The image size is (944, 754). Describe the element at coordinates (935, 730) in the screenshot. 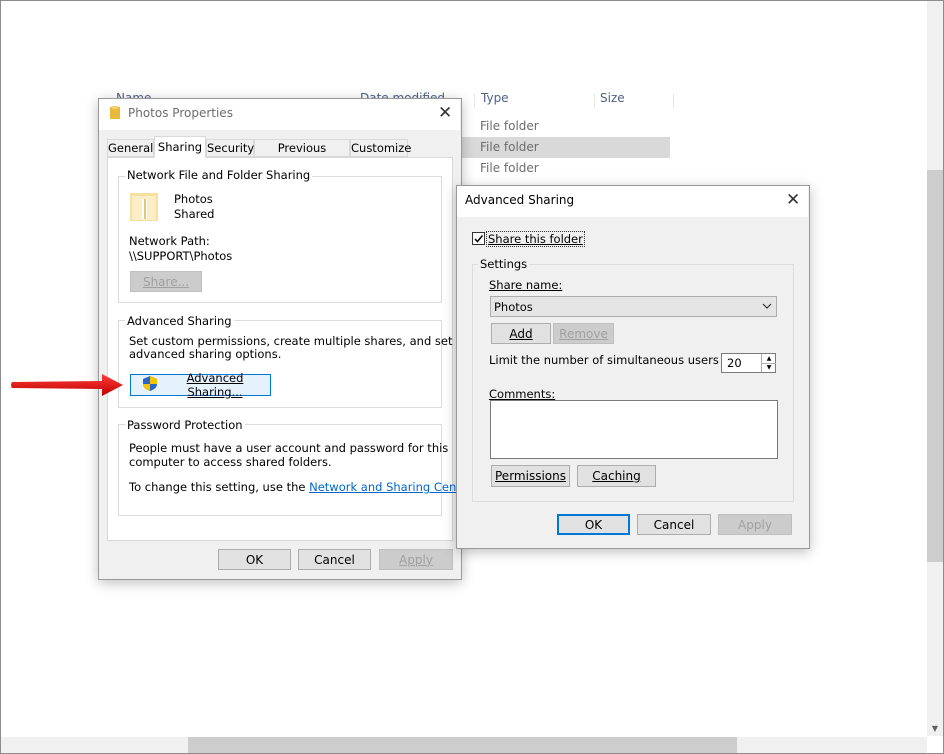

I see `scroll-down-icon: ▼` at that location.